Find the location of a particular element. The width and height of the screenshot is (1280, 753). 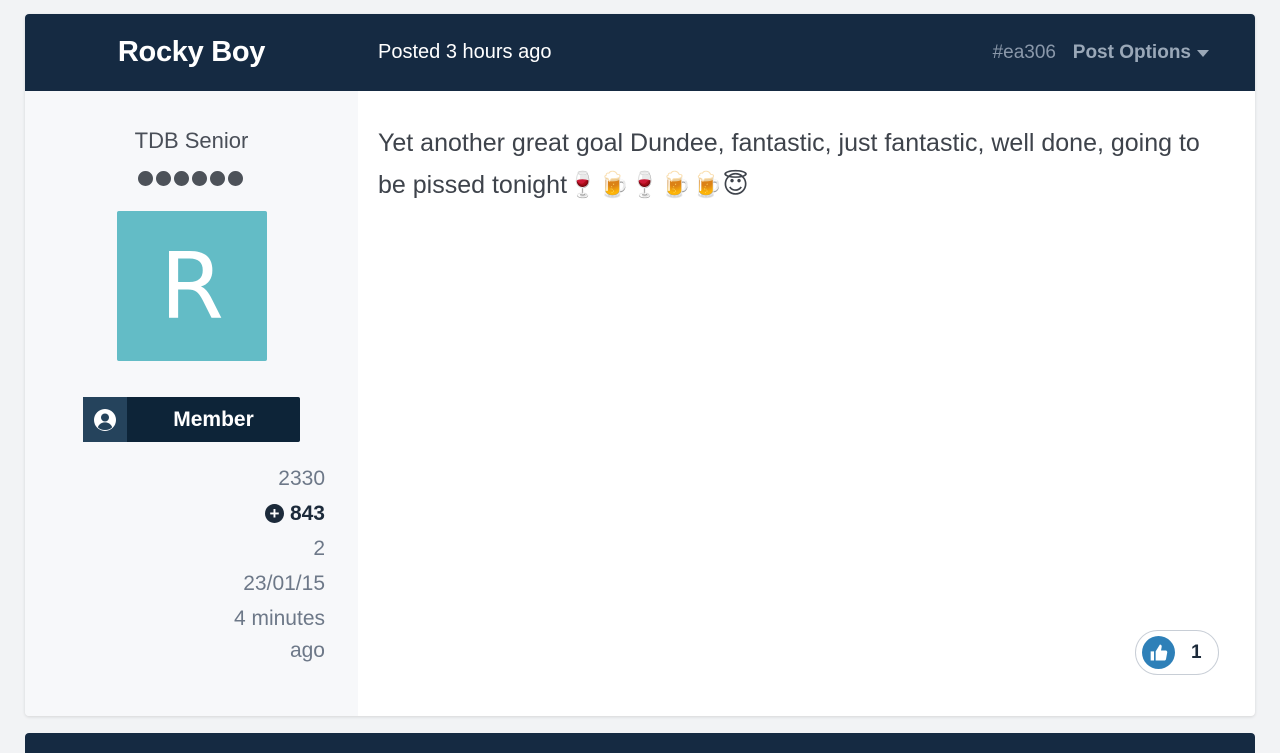

post-permalink: #ea306 is located at coordinates (1024, 52).